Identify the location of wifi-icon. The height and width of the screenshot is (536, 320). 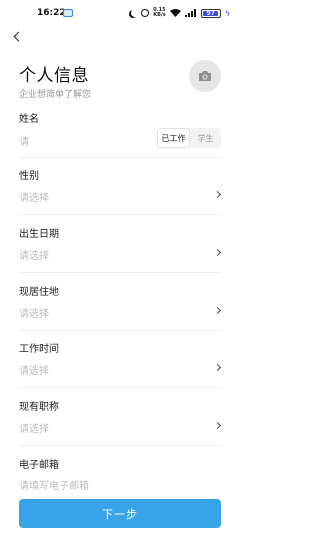
(175, 13).